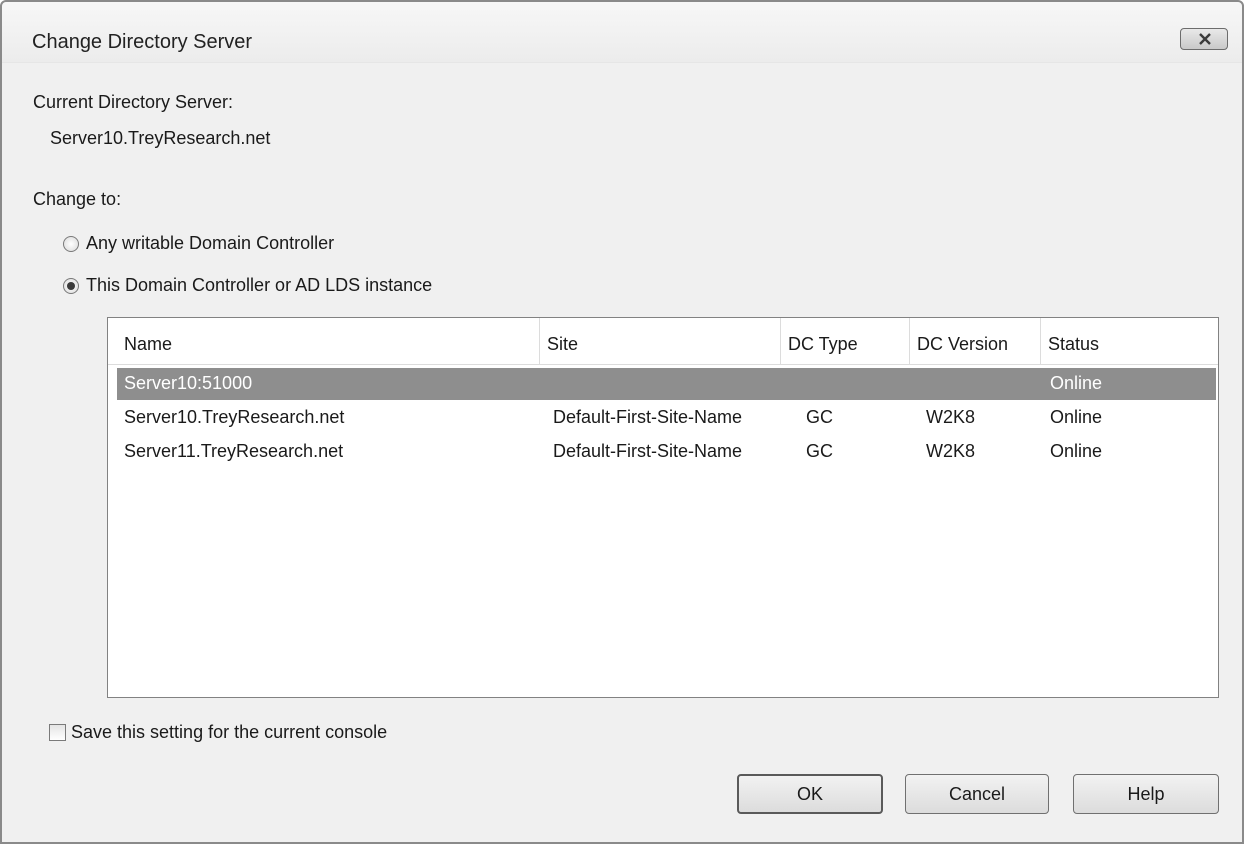 The height and width of the screenshot is (848, 1248). What do you see at coordinates (810, 794) in the screenshot?
I see `ok-button: OK` at bounding box center [810, 794].